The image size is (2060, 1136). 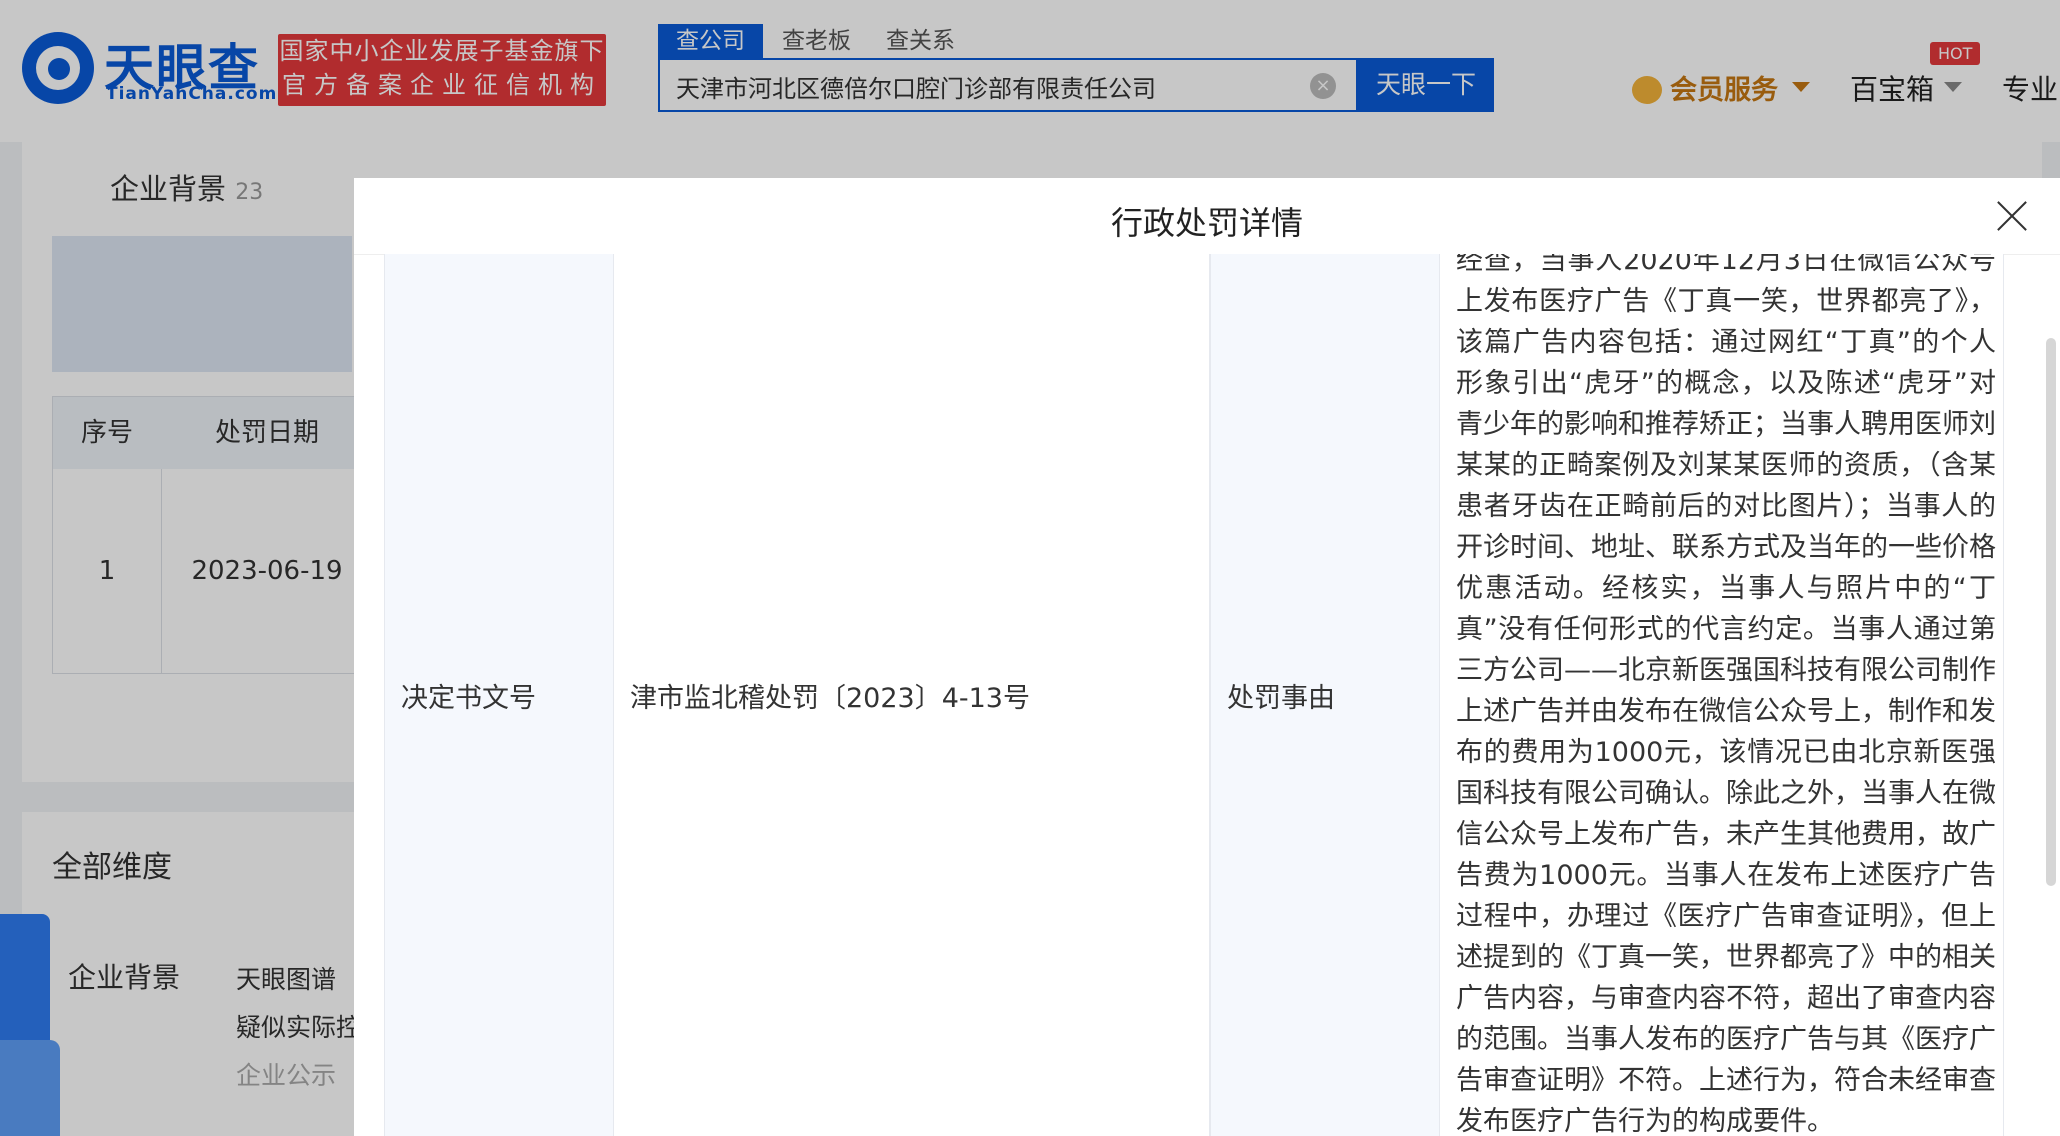 What do you see at coordinates (2051, 612) in the screenshot?
I see `modal-scrollbar` at bounding box center [2051, 612].